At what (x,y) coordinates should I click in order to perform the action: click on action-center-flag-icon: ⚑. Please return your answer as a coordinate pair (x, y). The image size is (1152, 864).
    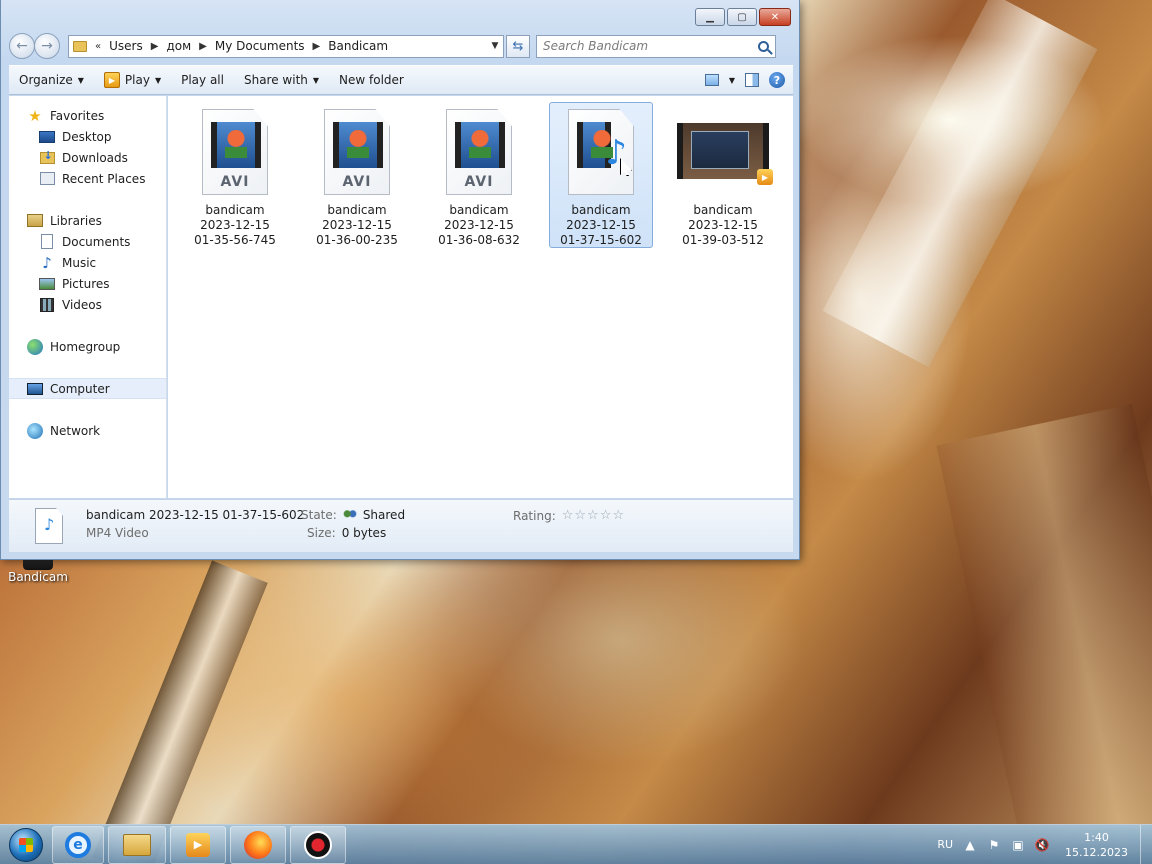
    Looking at the image, I should click on (994, 845).